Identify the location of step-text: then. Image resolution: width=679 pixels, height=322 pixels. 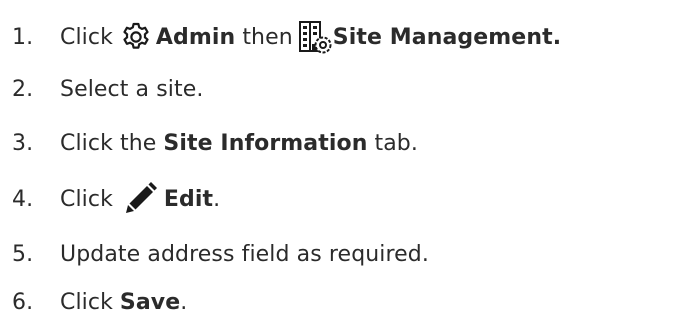
(267, 37).